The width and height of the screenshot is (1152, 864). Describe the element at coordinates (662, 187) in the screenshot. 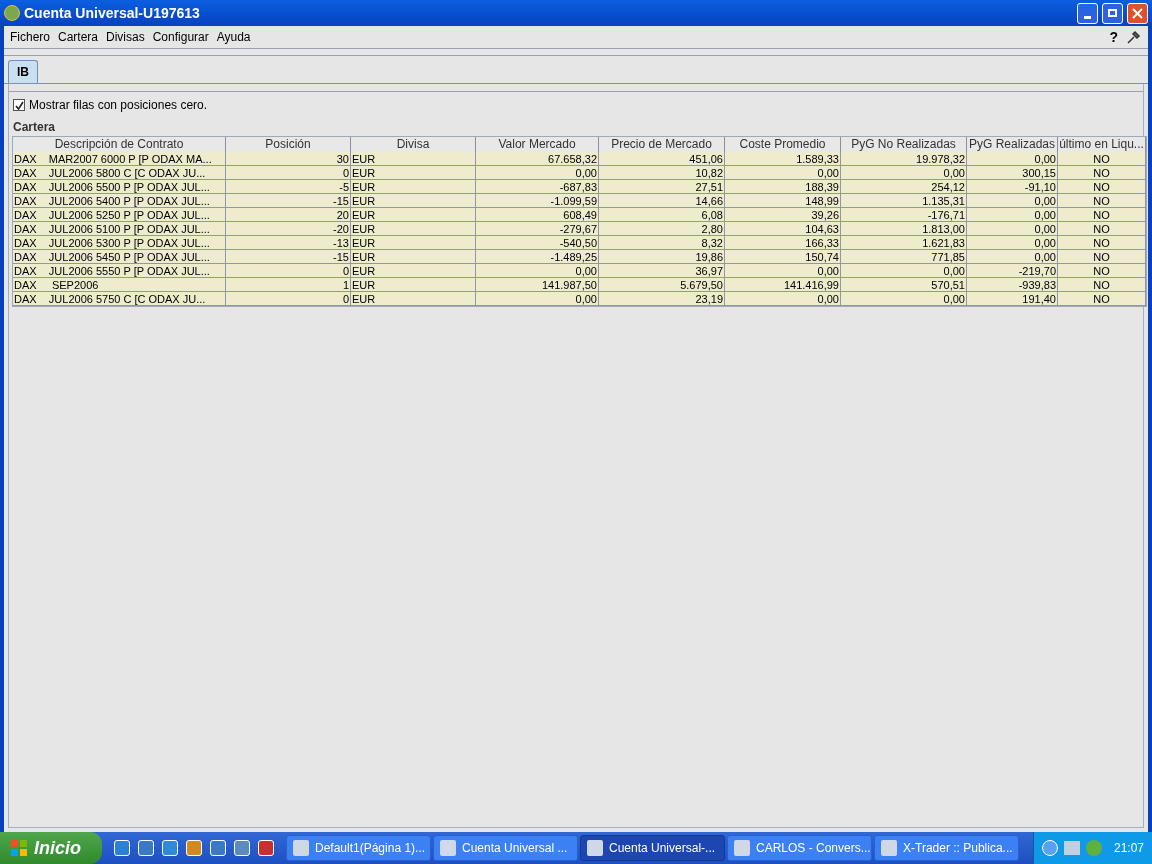

I see `table-cell: 27,51` at that location.